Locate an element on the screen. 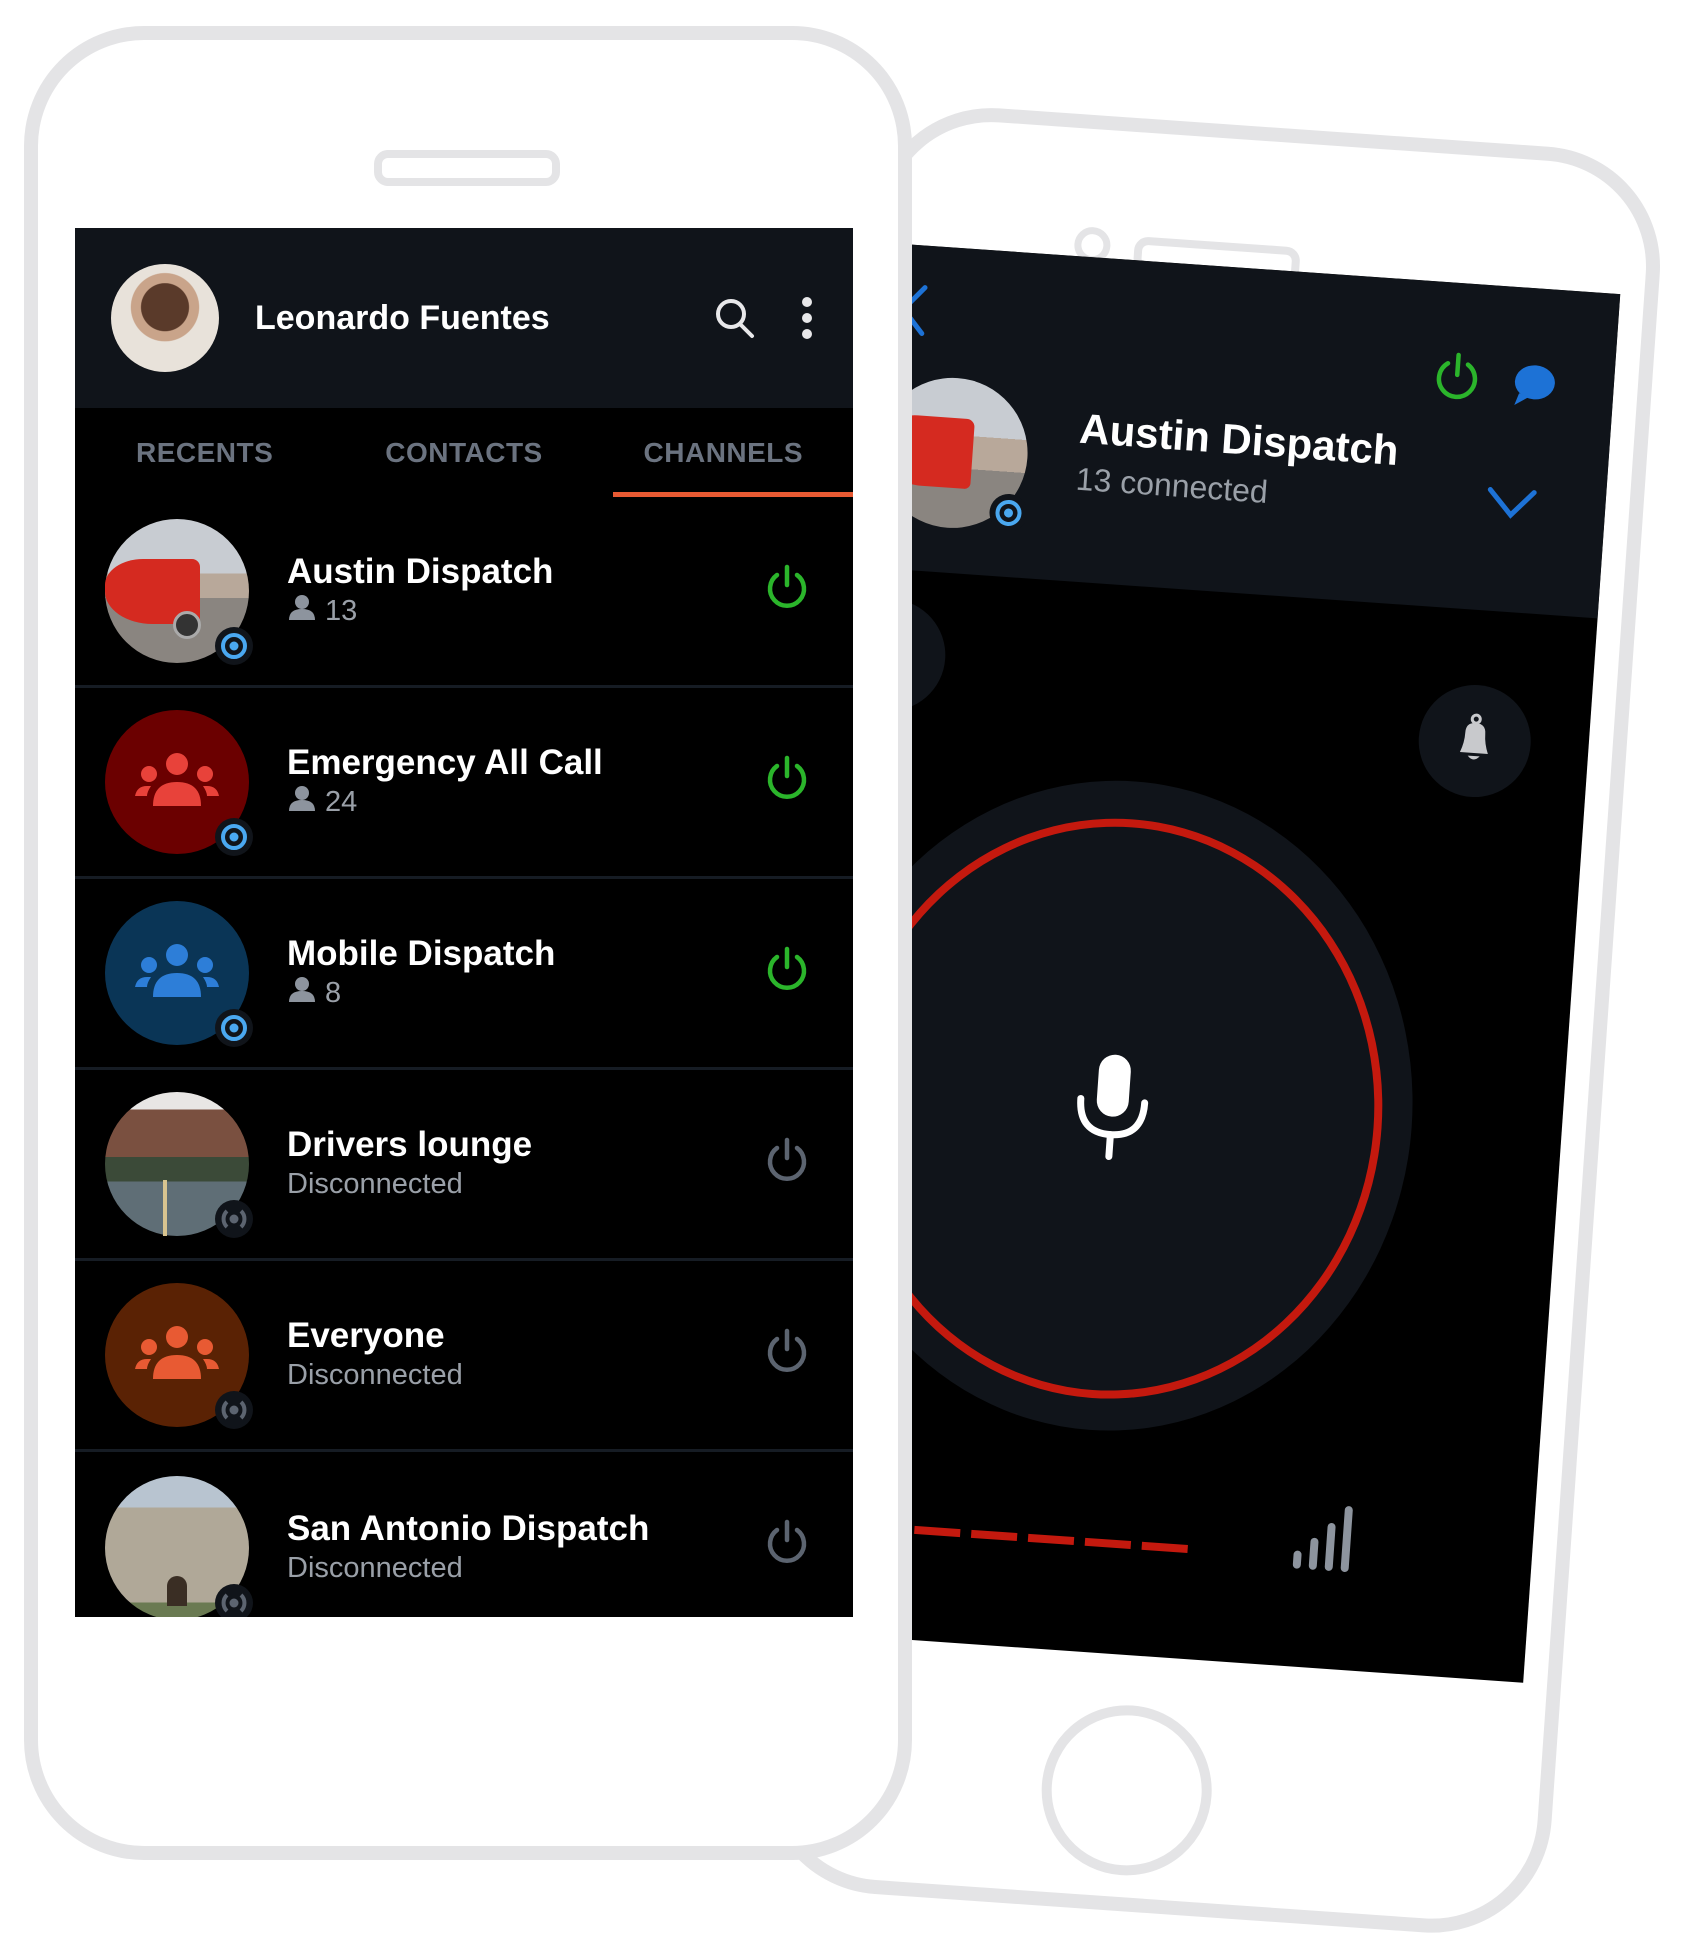 The image size is (1692, 1953). tab-channels: CHANNELS is located at coordinates (723, 452).